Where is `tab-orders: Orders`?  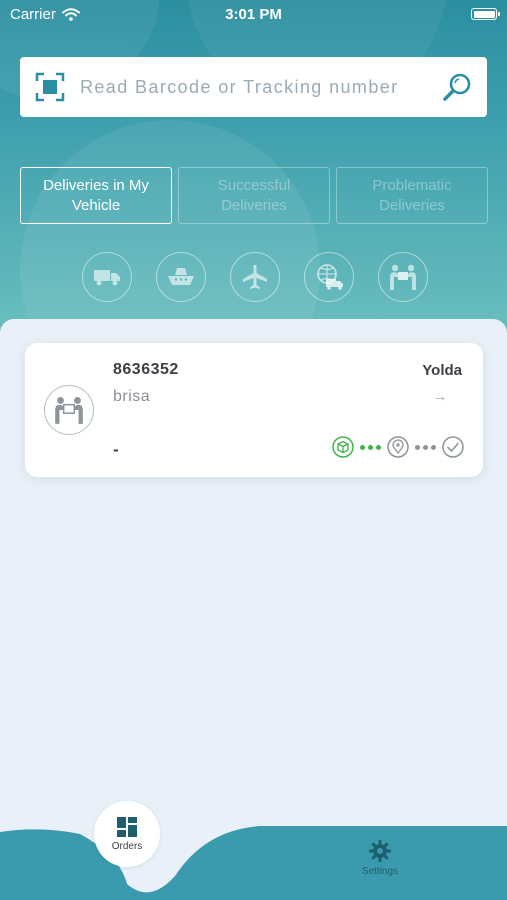
tab-orders: Orders is located at coordinates (127, 841).